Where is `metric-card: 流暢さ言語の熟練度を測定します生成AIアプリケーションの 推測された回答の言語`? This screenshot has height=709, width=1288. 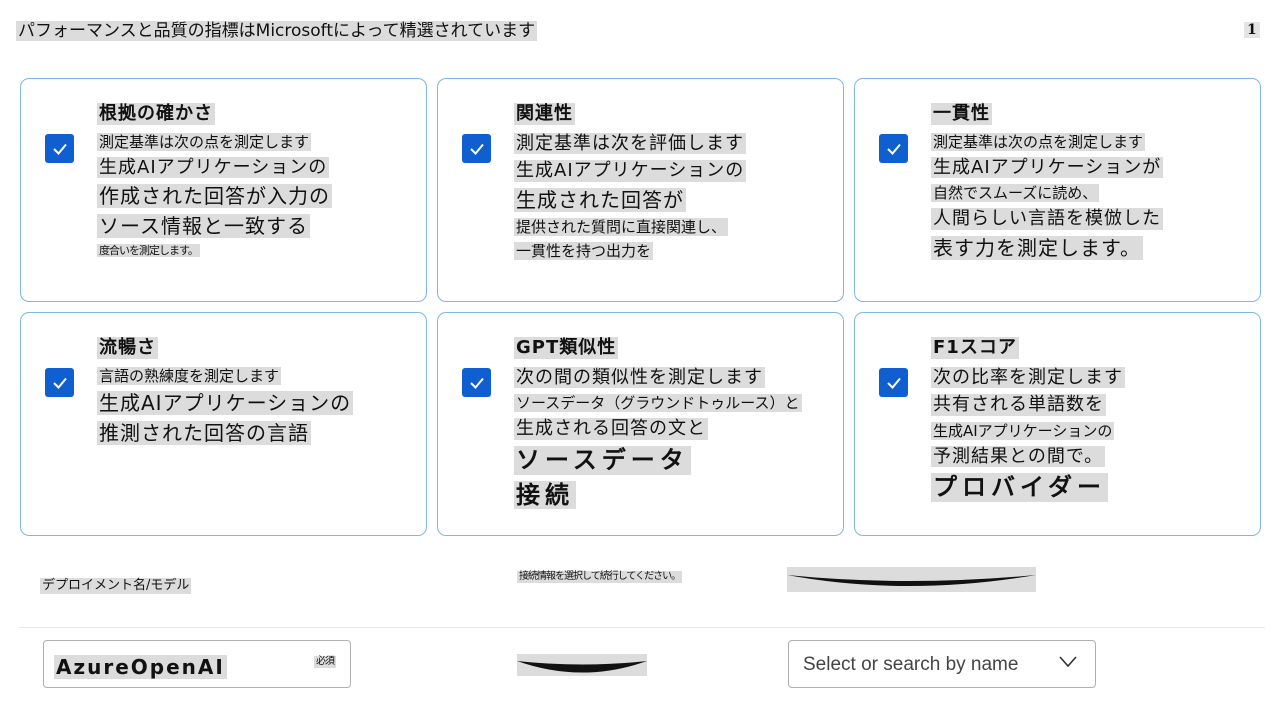 metric-card: 流暢さ言語の熟練度を測定します生成AIアプリケーションの 推測された回答の言語 is located at coordinates (223, 424).